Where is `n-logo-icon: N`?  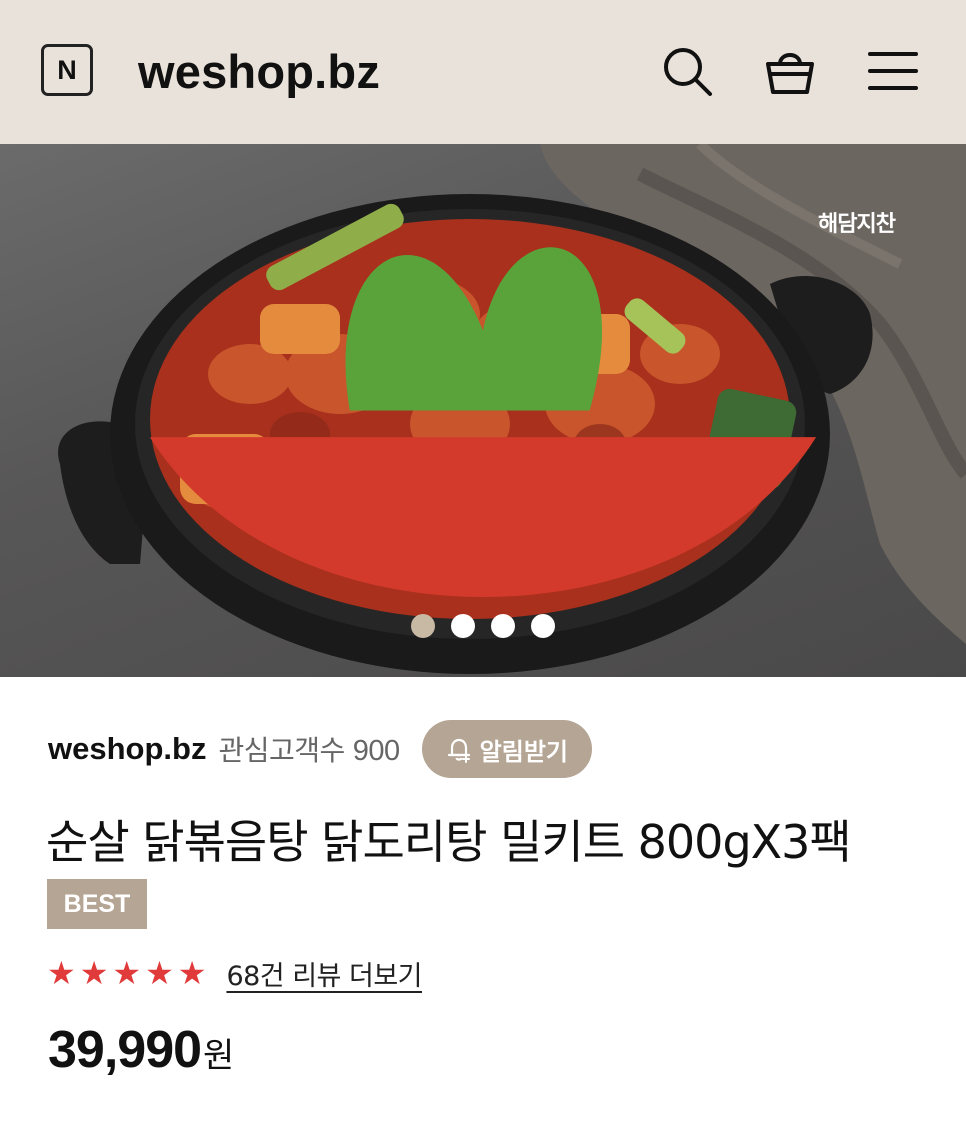 n-logo-icon: N is located at coordinates (67, 70).